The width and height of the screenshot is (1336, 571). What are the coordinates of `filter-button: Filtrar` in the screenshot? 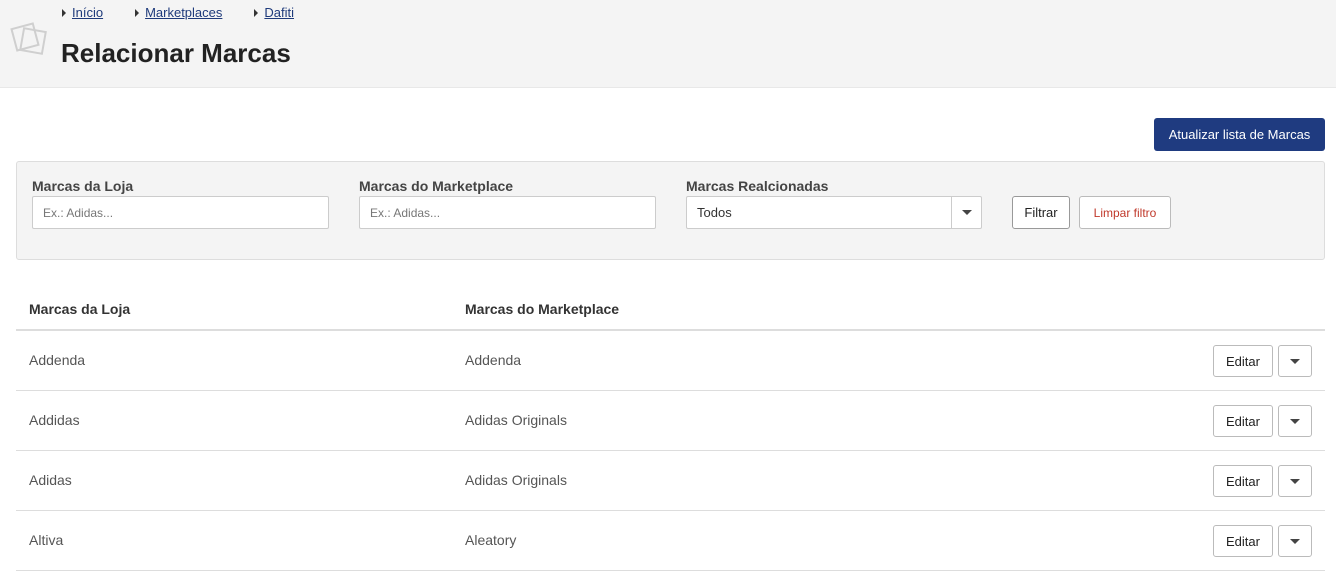 It's located at (1041, 212).